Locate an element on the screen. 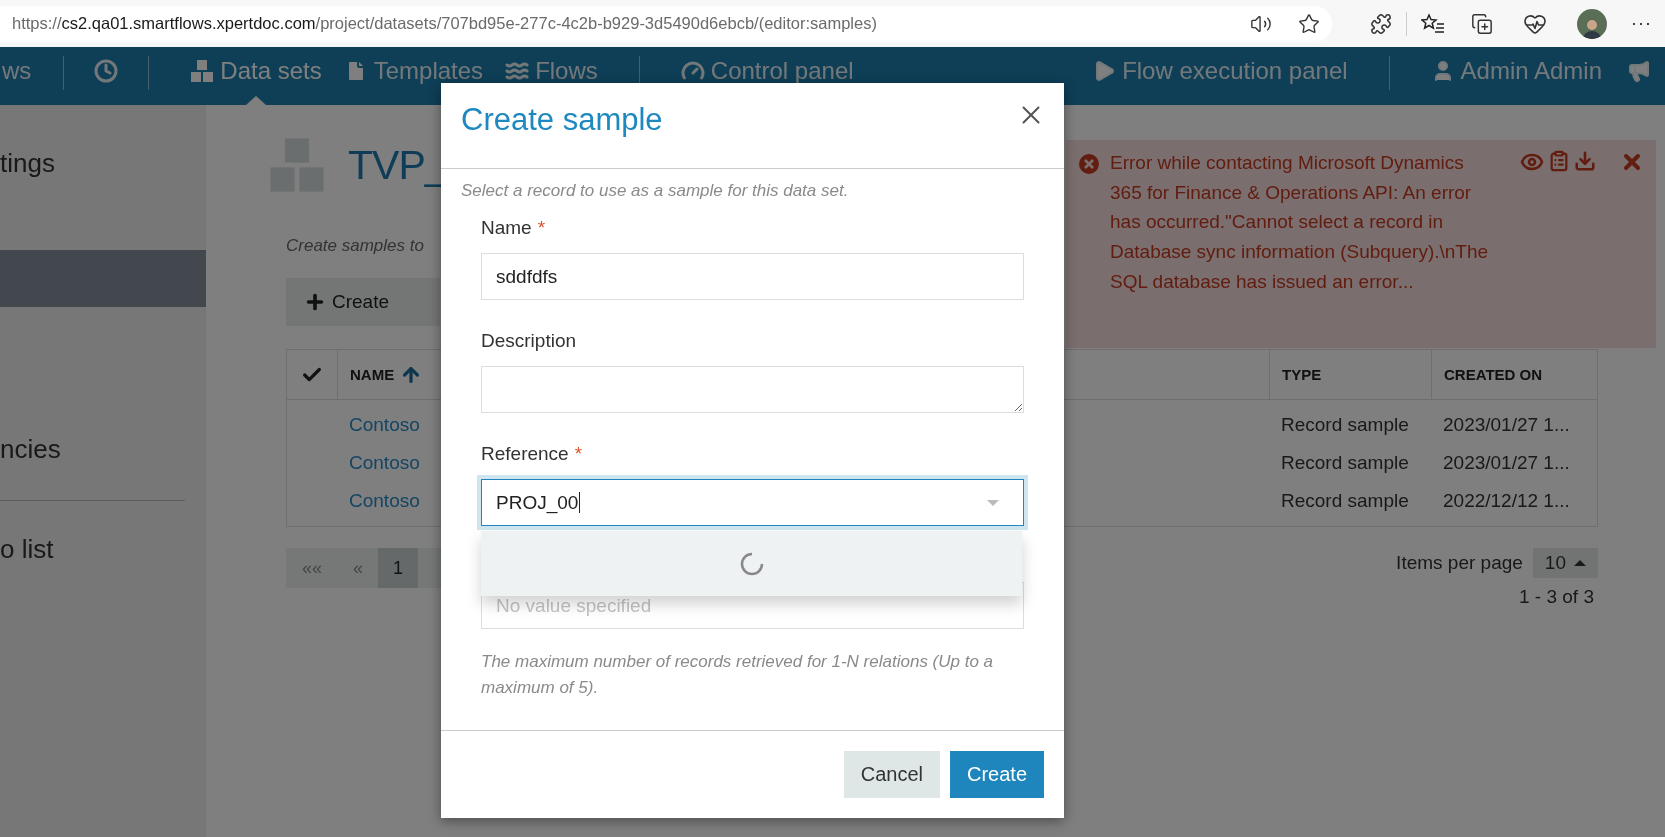 The image size is (1665, 837). nav-link: ws is located at coordinates (17, 76).